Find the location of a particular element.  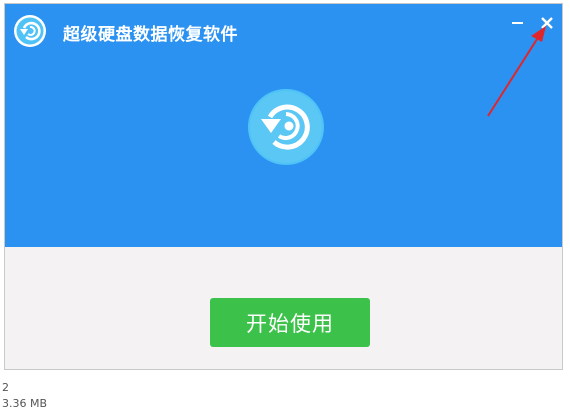

start-button: 开始使用 is located at coordinates (290, 322).